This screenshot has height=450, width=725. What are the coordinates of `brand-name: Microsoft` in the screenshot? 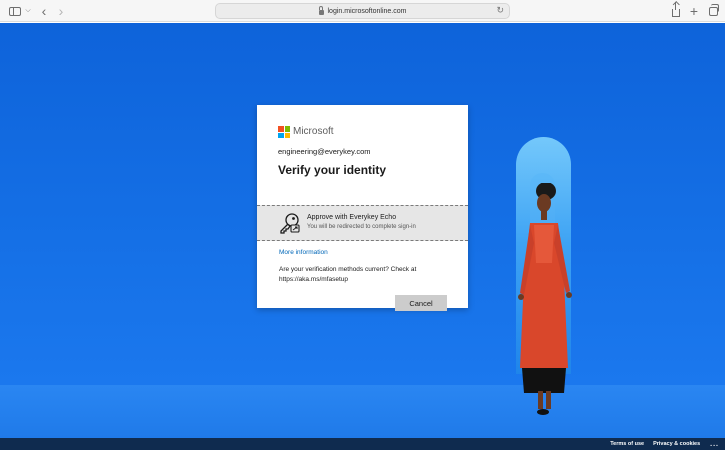 It's located at (313, 131).